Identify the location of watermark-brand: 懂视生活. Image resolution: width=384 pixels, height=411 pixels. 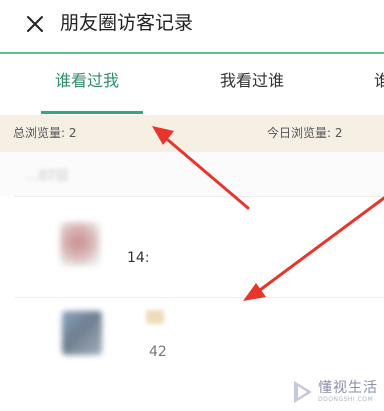
(348, 388).